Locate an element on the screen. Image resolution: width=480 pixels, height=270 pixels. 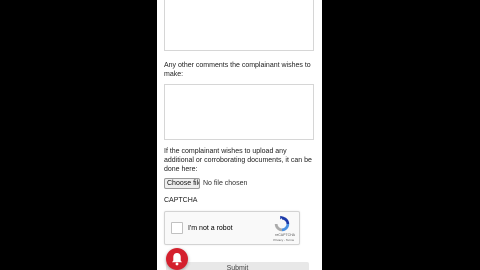
recaptcha-icon is located at coordinates (282, 223).